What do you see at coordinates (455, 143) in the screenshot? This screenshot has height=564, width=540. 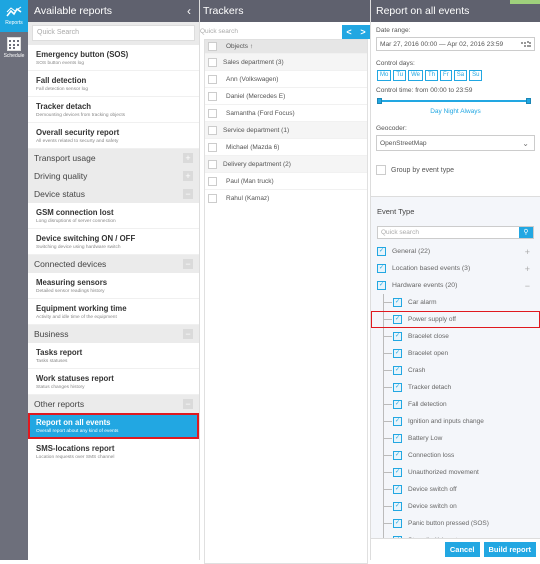 I see `geocoder-select: OpenStreetMap ⌄` at bounding box center [455, 143].